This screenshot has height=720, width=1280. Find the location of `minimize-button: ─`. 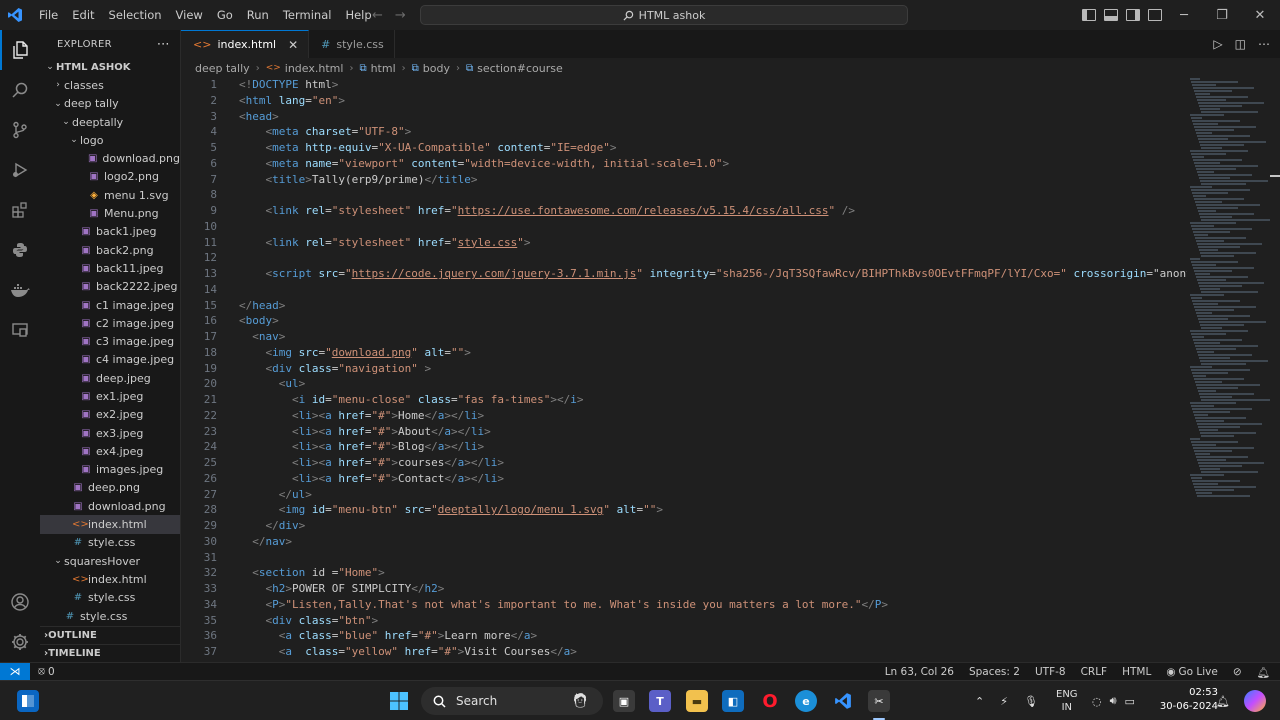

minimize-button: ─ is located at coordinates (1184, 15).